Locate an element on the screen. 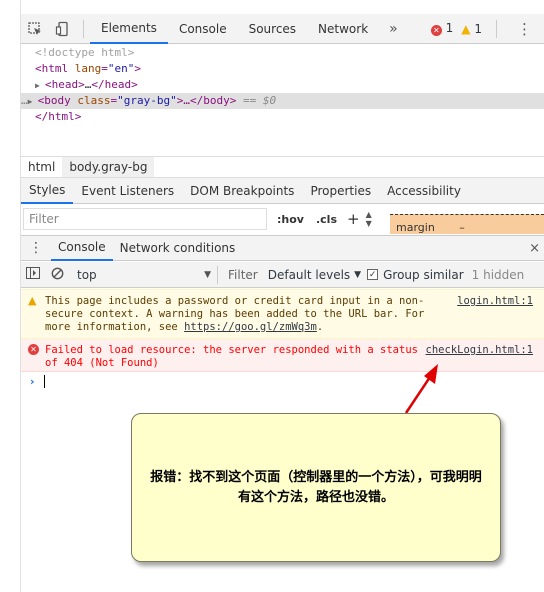 The height and width of the screenshot is (592, 544). left-page-edge is located at coordinates (10, 296).